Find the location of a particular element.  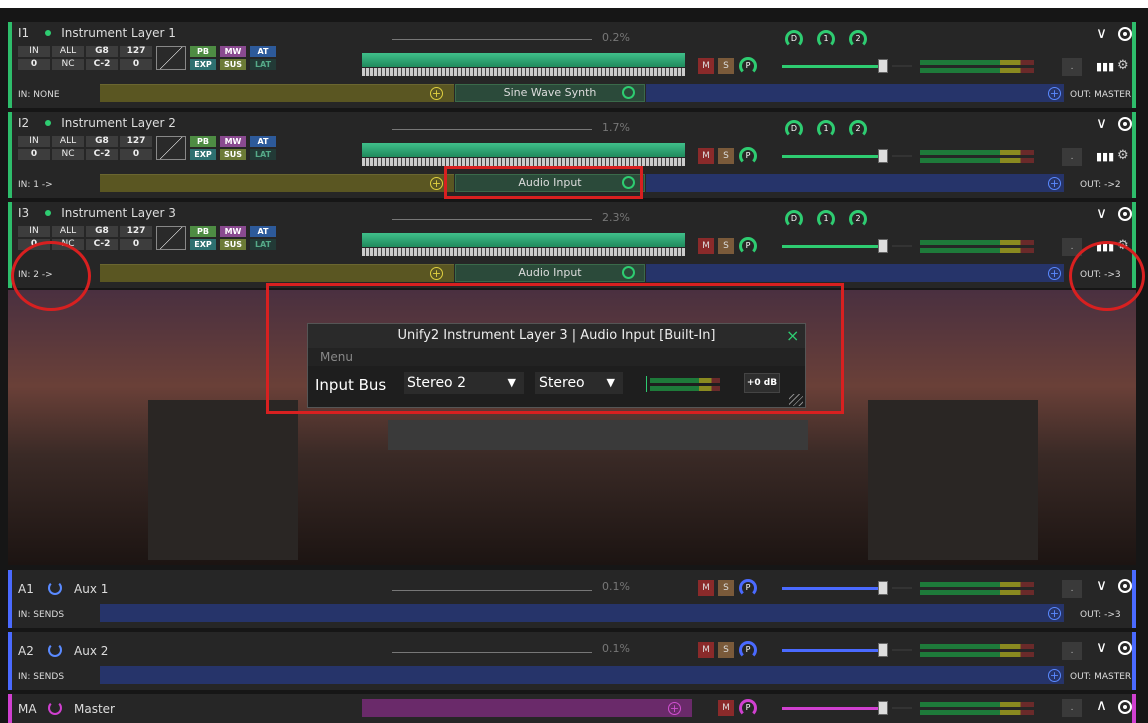

lat-toggle: LAT is located at coordinates (263, 244).